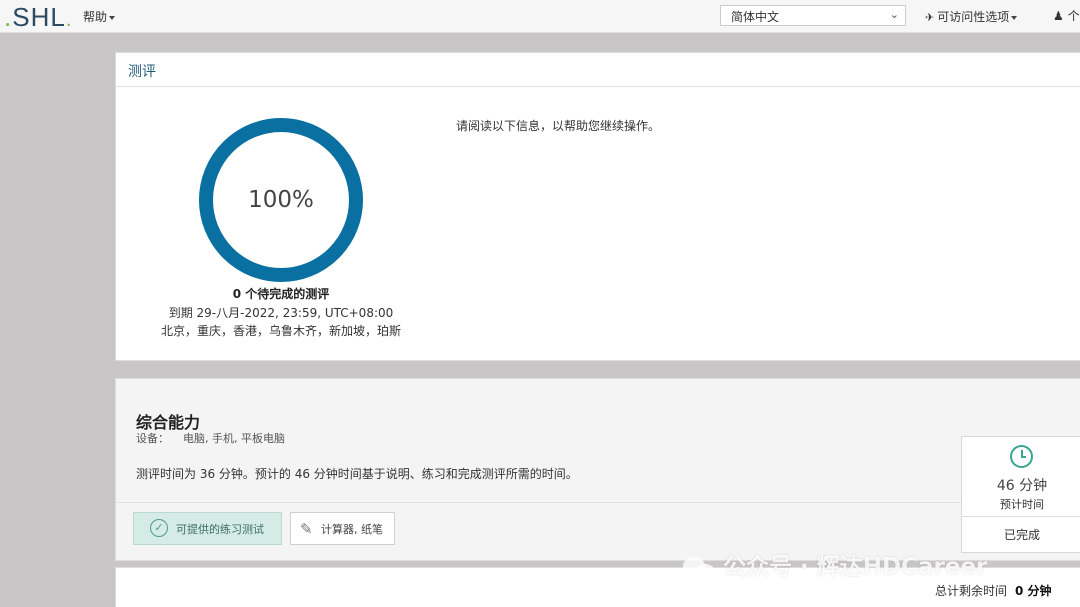  I want to click on top-bar: .SHL. 帮助 简体中文 ⌄ ✈ 可访问性选项 ♟ 个, so click(540, 16).